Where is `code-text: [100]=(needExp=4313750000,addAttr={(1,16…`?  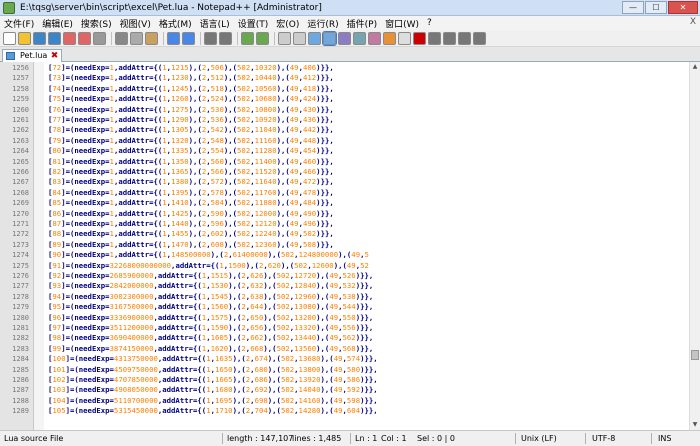
code-text: [100]=(needExp=4313750000,addAttr={(1,16… is located at coordinates (213, 359).